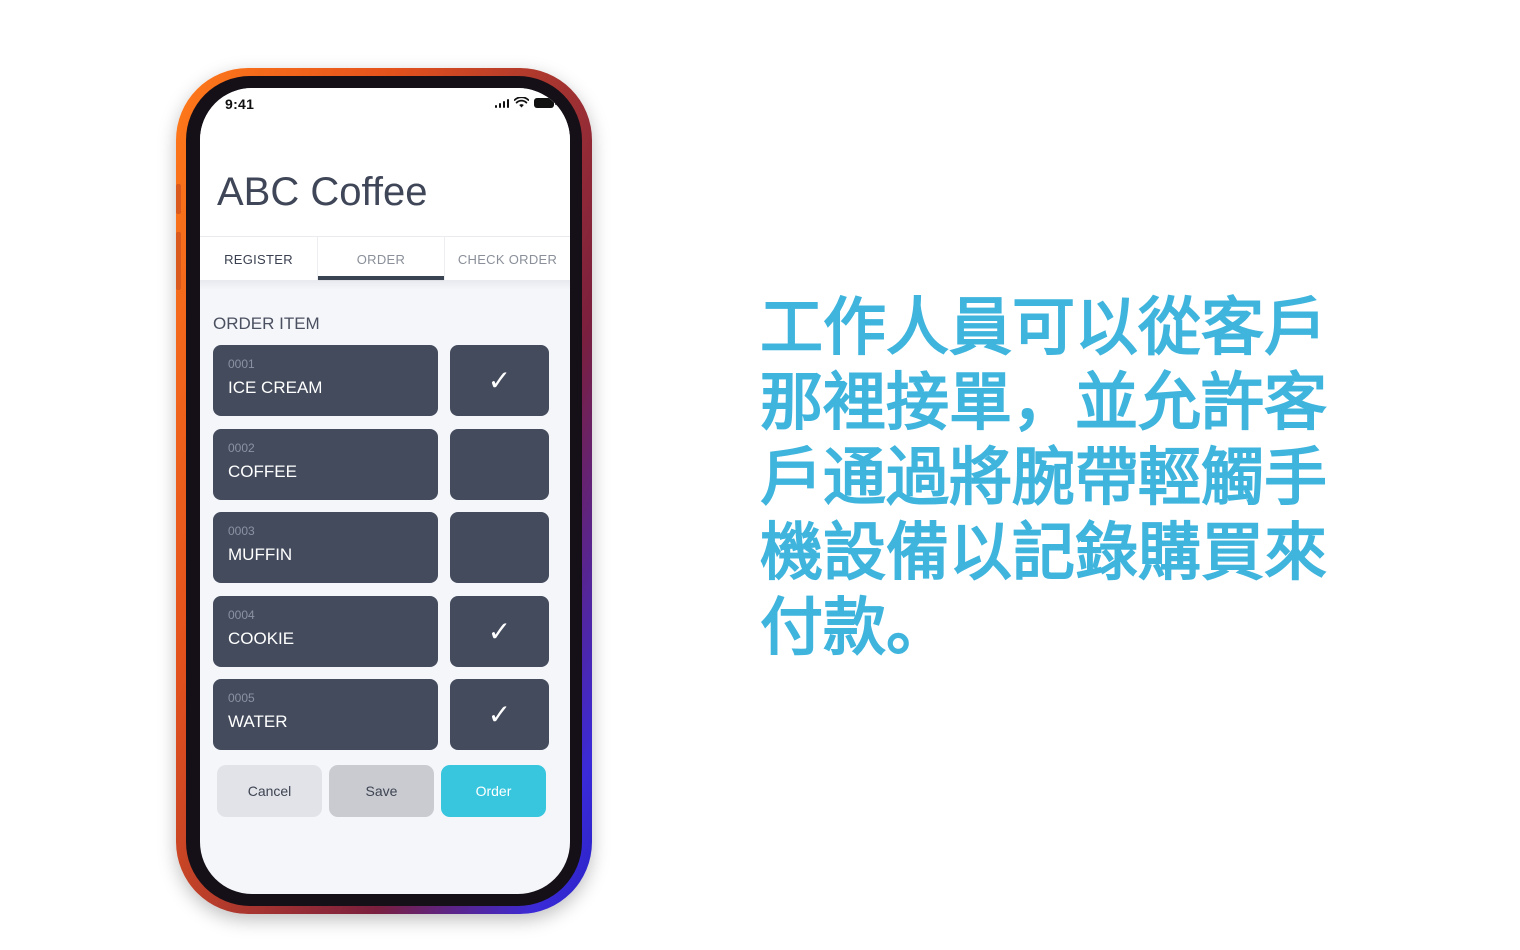 This screenshot has width=1520, height=950. What do you see at coordinates (241, 448) in the screenshot?
I see `item-code: 0002` at bounding box center [241, 448].